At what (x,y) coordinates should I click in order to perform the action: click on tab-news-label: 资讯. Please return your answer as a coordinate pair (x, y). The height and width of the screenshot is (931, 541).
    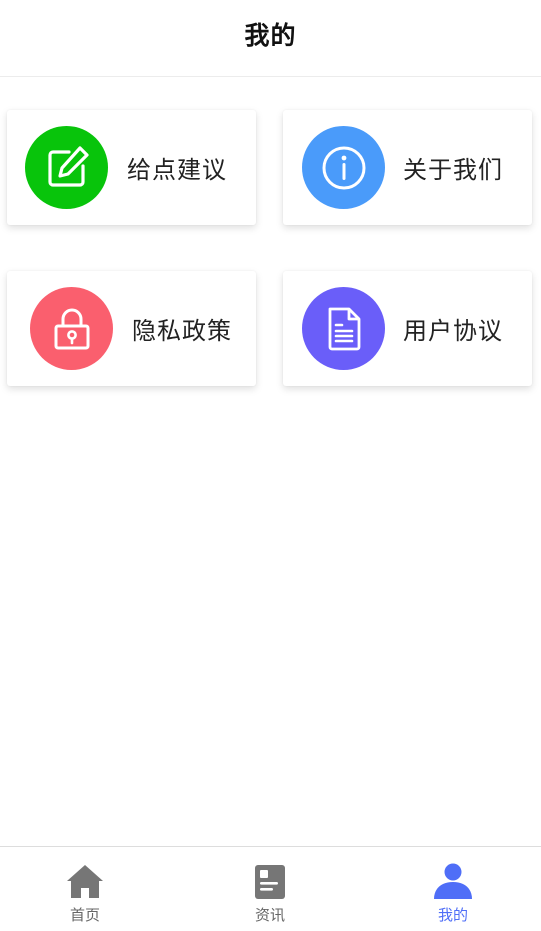
    Looking at the image, I should click on (269, 915).